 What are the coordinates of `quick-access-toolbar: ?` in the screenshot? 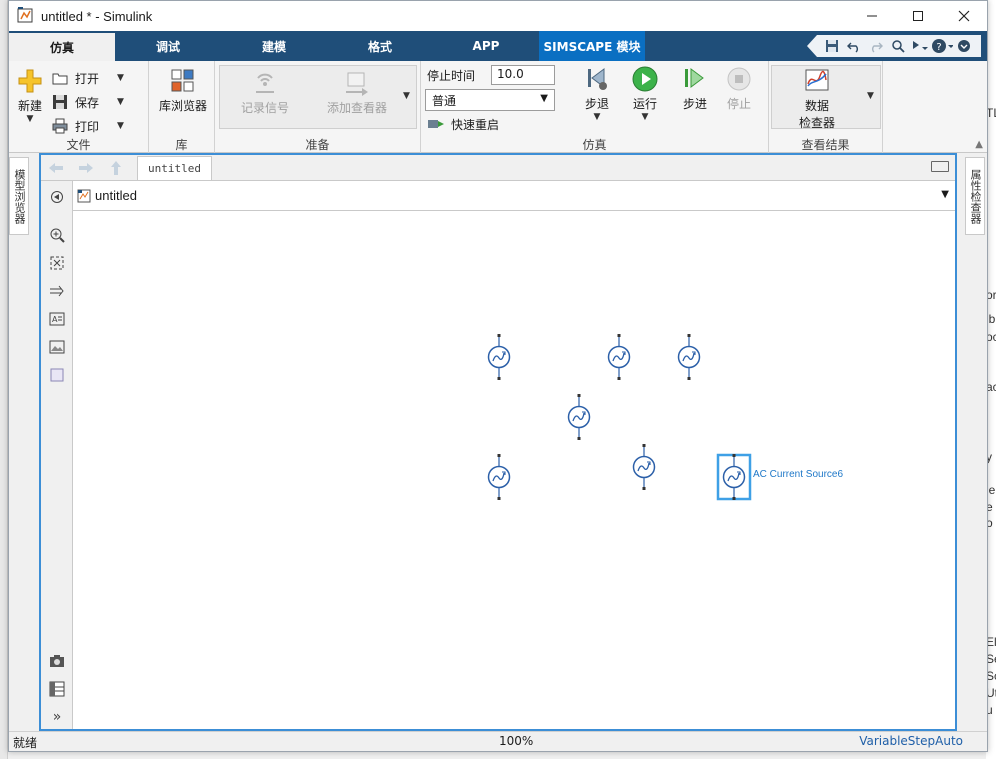 It's located at (894, 46).